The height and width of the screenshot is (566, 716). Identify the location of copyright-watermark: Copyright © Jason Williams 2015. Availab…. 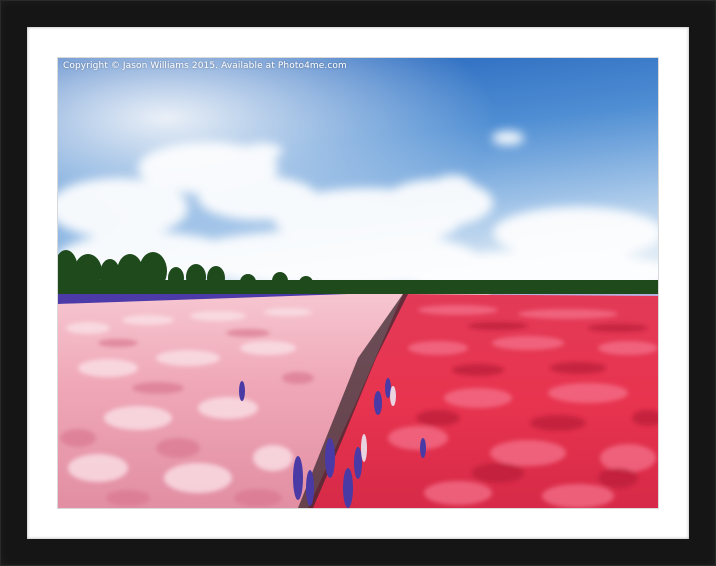
(205, 66).